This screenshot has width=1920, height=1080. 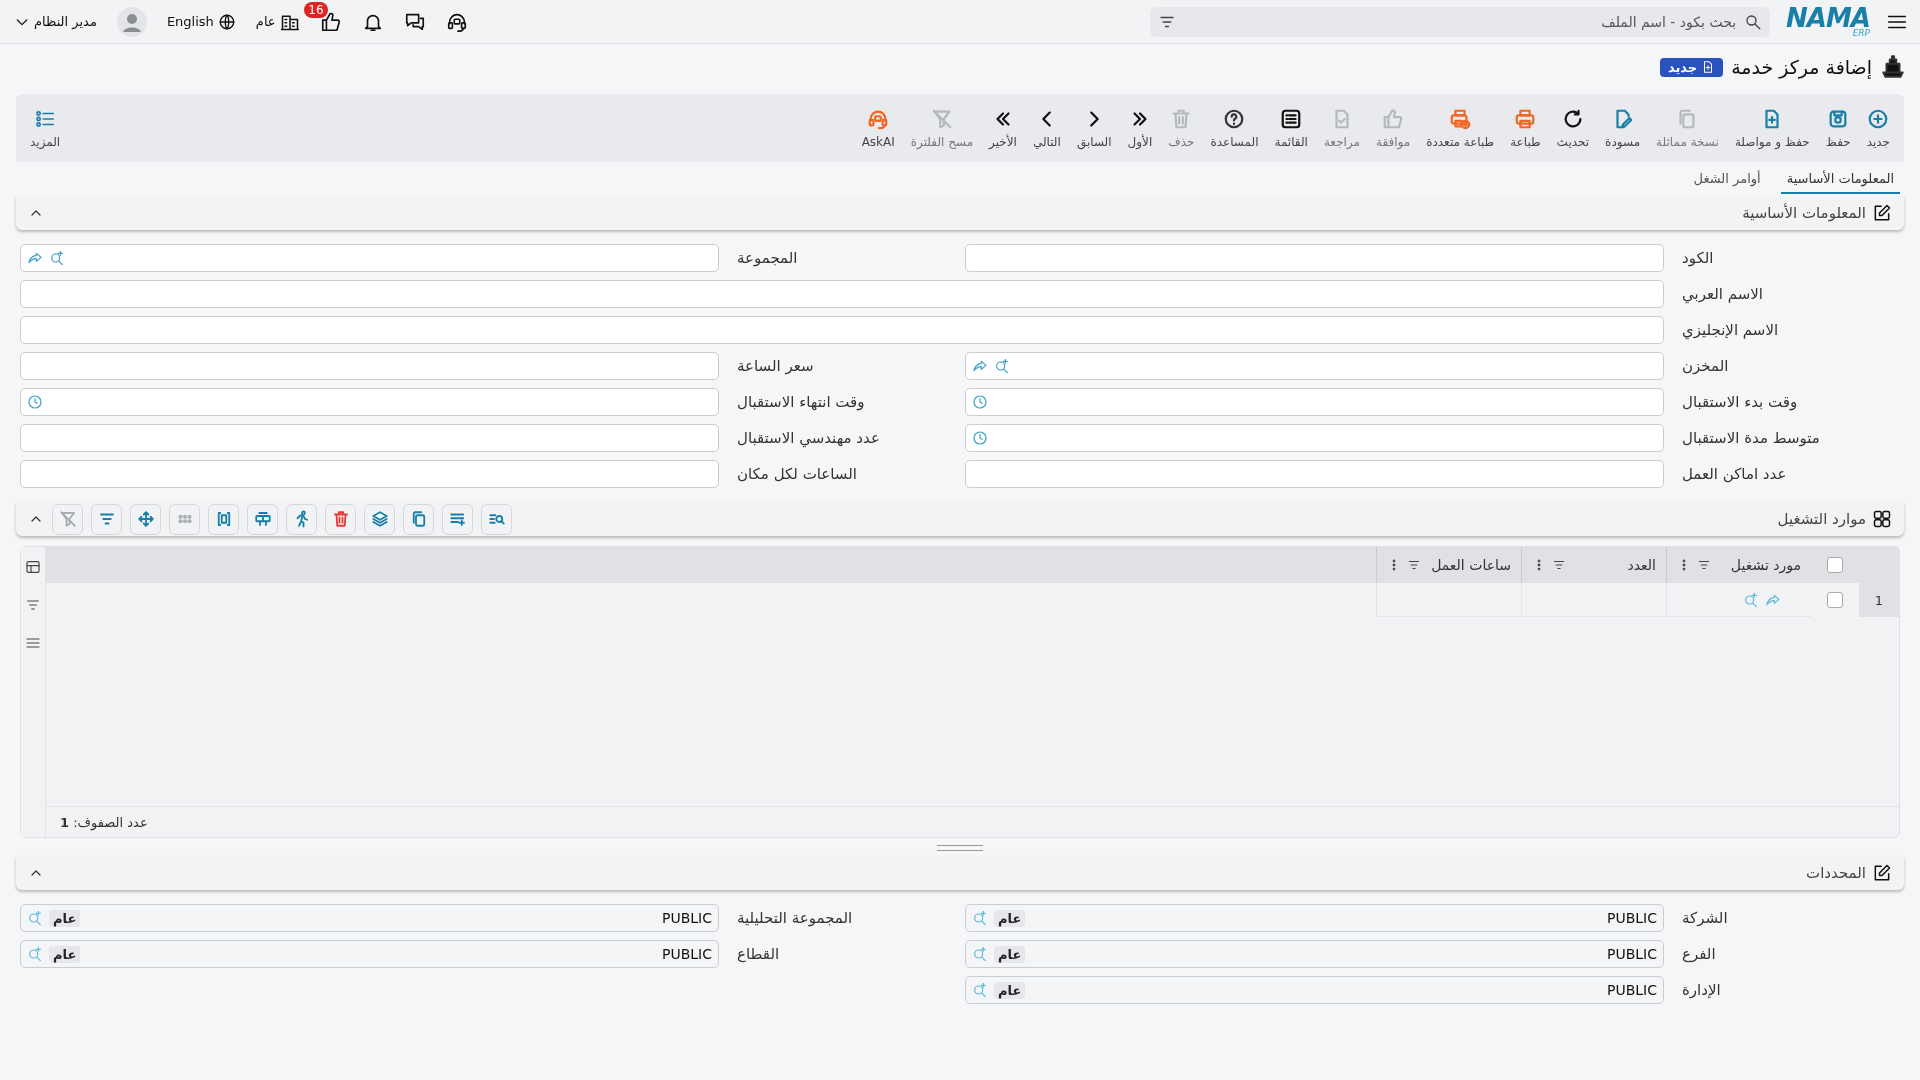 What do you see at coordinates (1691, 67) in the screenshot?
I see `status-badge: جديد` at bounding box center [1691, 67].